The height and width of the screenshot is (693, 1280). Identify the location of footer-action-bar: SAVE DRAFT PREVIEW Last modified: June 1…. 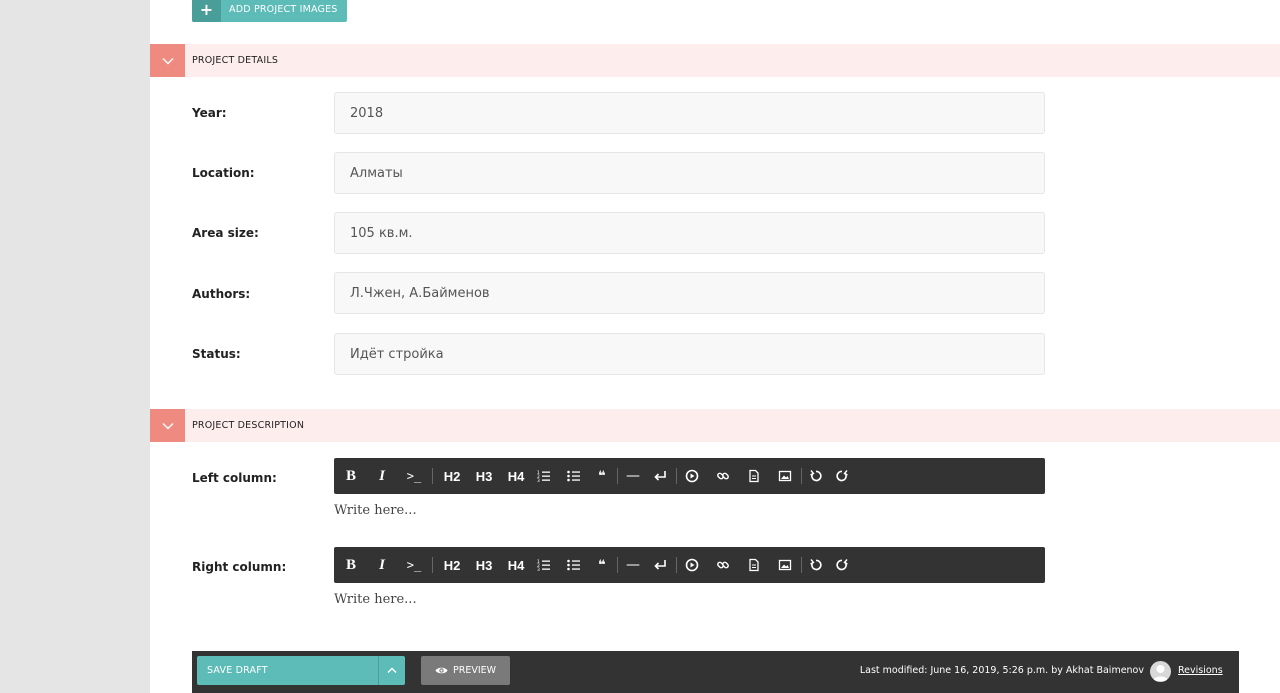
(715, 672).